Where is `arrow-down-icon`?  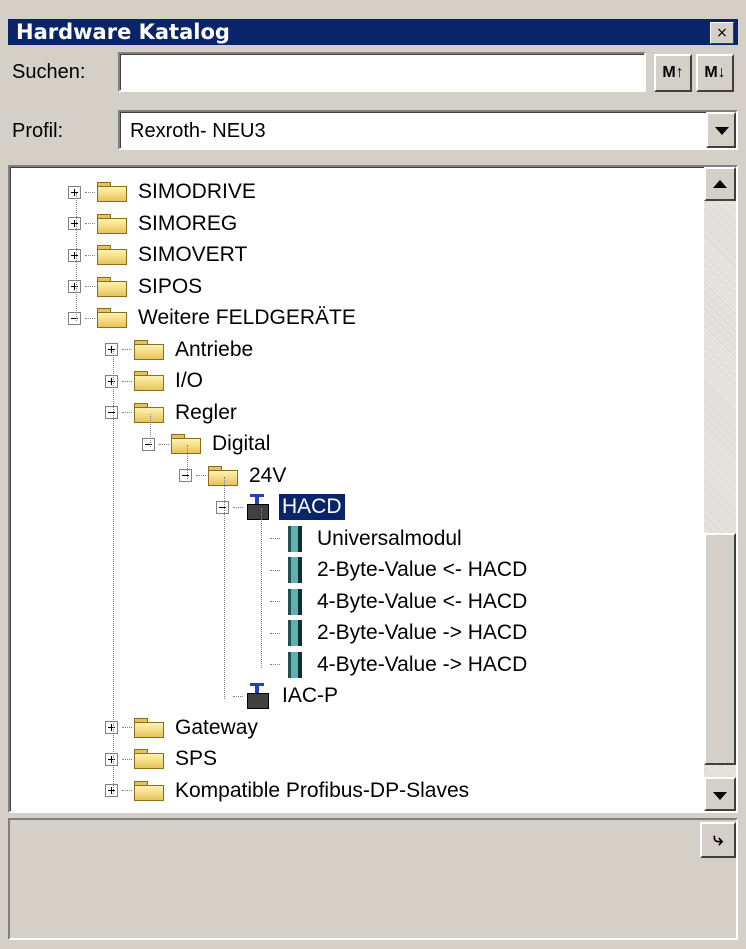
arrow-down-icon is located at coordinates (720, 796).